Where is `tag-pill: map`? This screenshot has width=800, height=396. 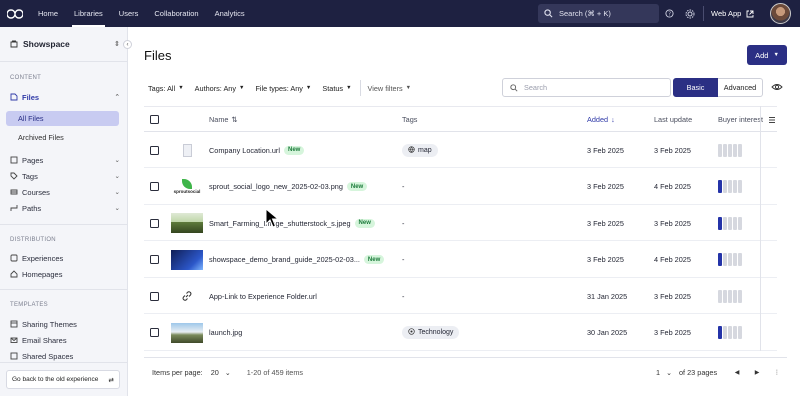 tag-pill: map is located at coordinates (420, 150).